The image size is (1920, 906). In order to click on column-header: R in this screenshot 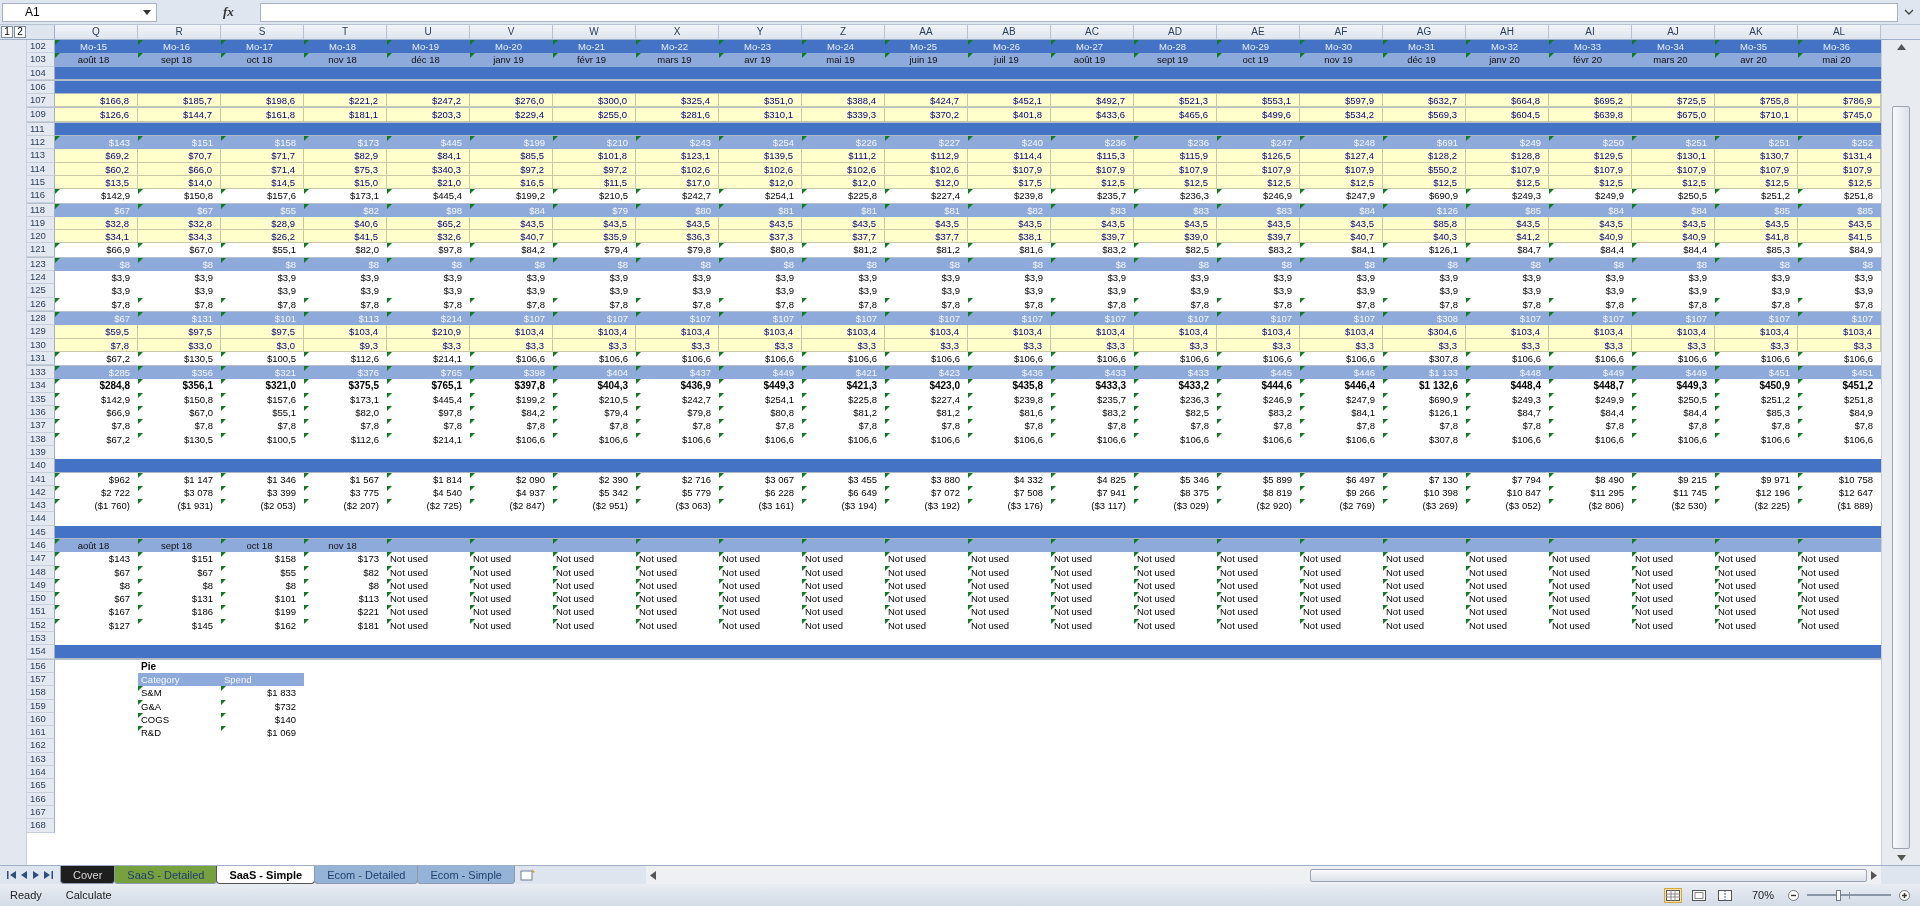, I will do `click(179, 32)`.